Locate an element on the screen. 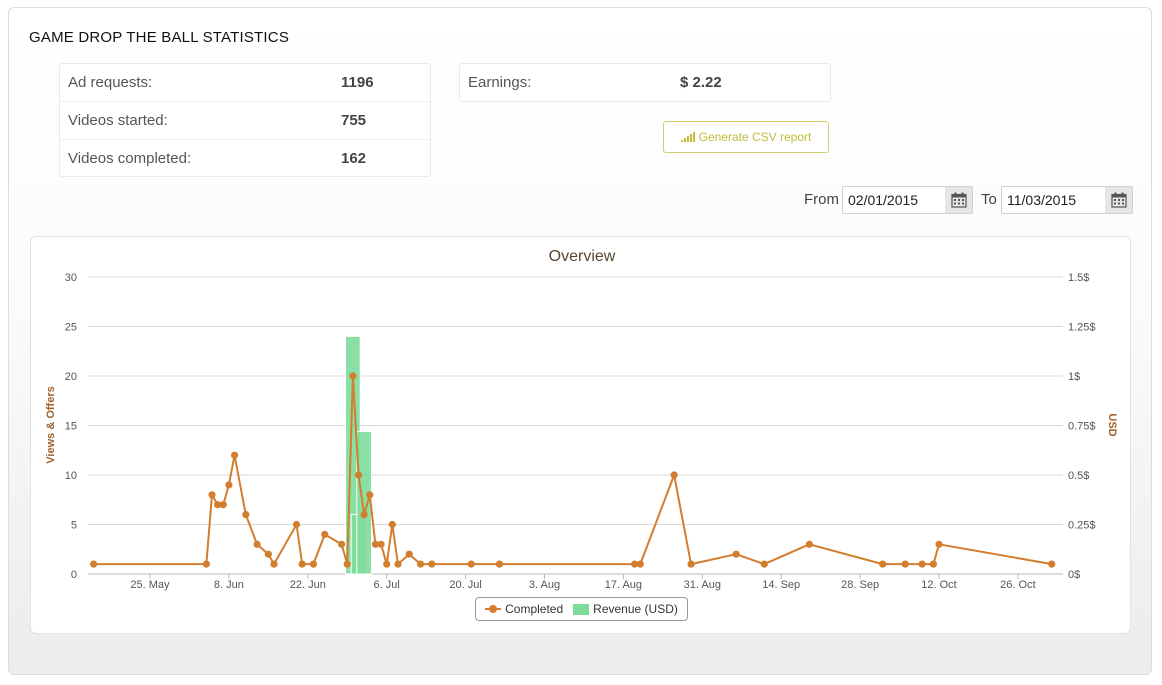  y2-tick-label: 0.25$ is located at coordinates (1082, 526).